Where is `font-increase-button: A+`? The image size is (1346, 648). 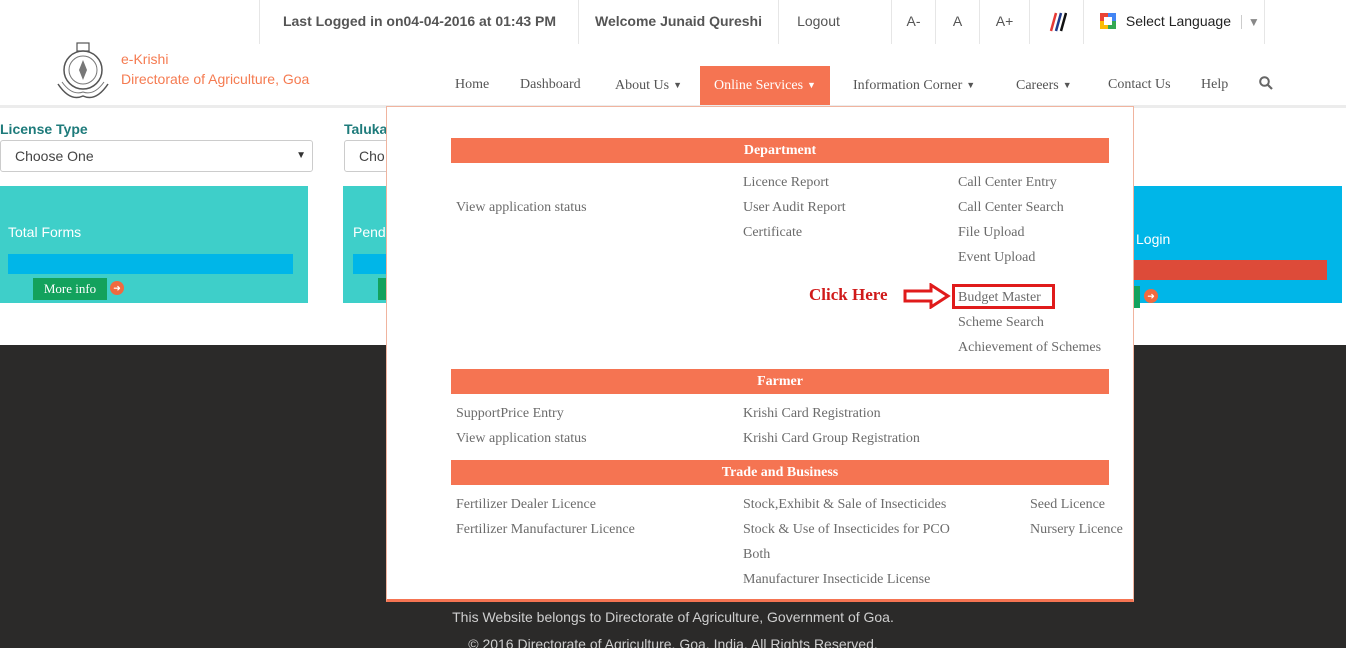 font-increase-button: A+ is located at coordinates (1004, 22).